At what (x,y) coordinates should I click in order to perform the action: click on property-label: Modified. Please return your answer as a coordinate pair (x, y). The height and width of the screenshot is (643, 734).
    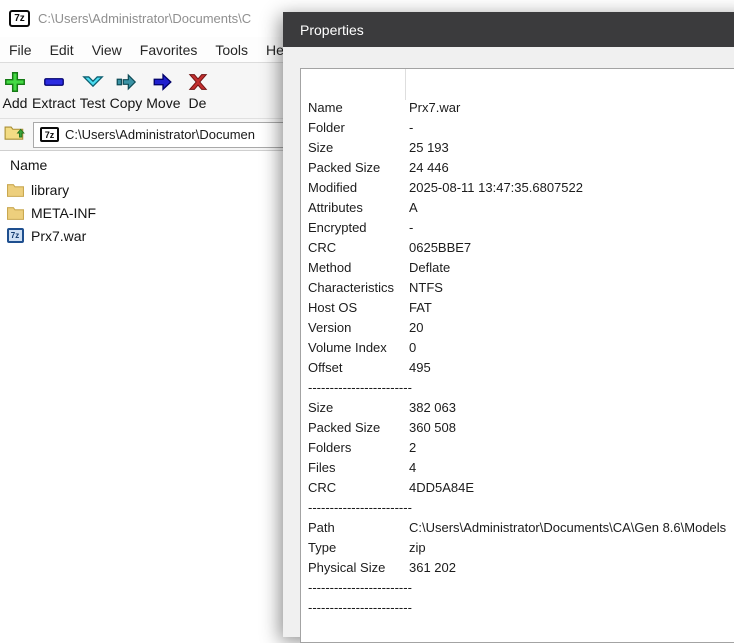
    Looking at the image, I should click on (333, 187).